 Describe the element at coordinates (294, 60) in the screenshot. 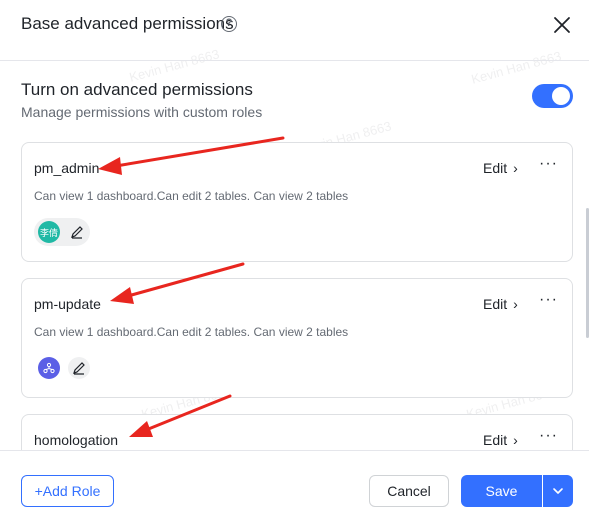

I see `header-divider` at that location.